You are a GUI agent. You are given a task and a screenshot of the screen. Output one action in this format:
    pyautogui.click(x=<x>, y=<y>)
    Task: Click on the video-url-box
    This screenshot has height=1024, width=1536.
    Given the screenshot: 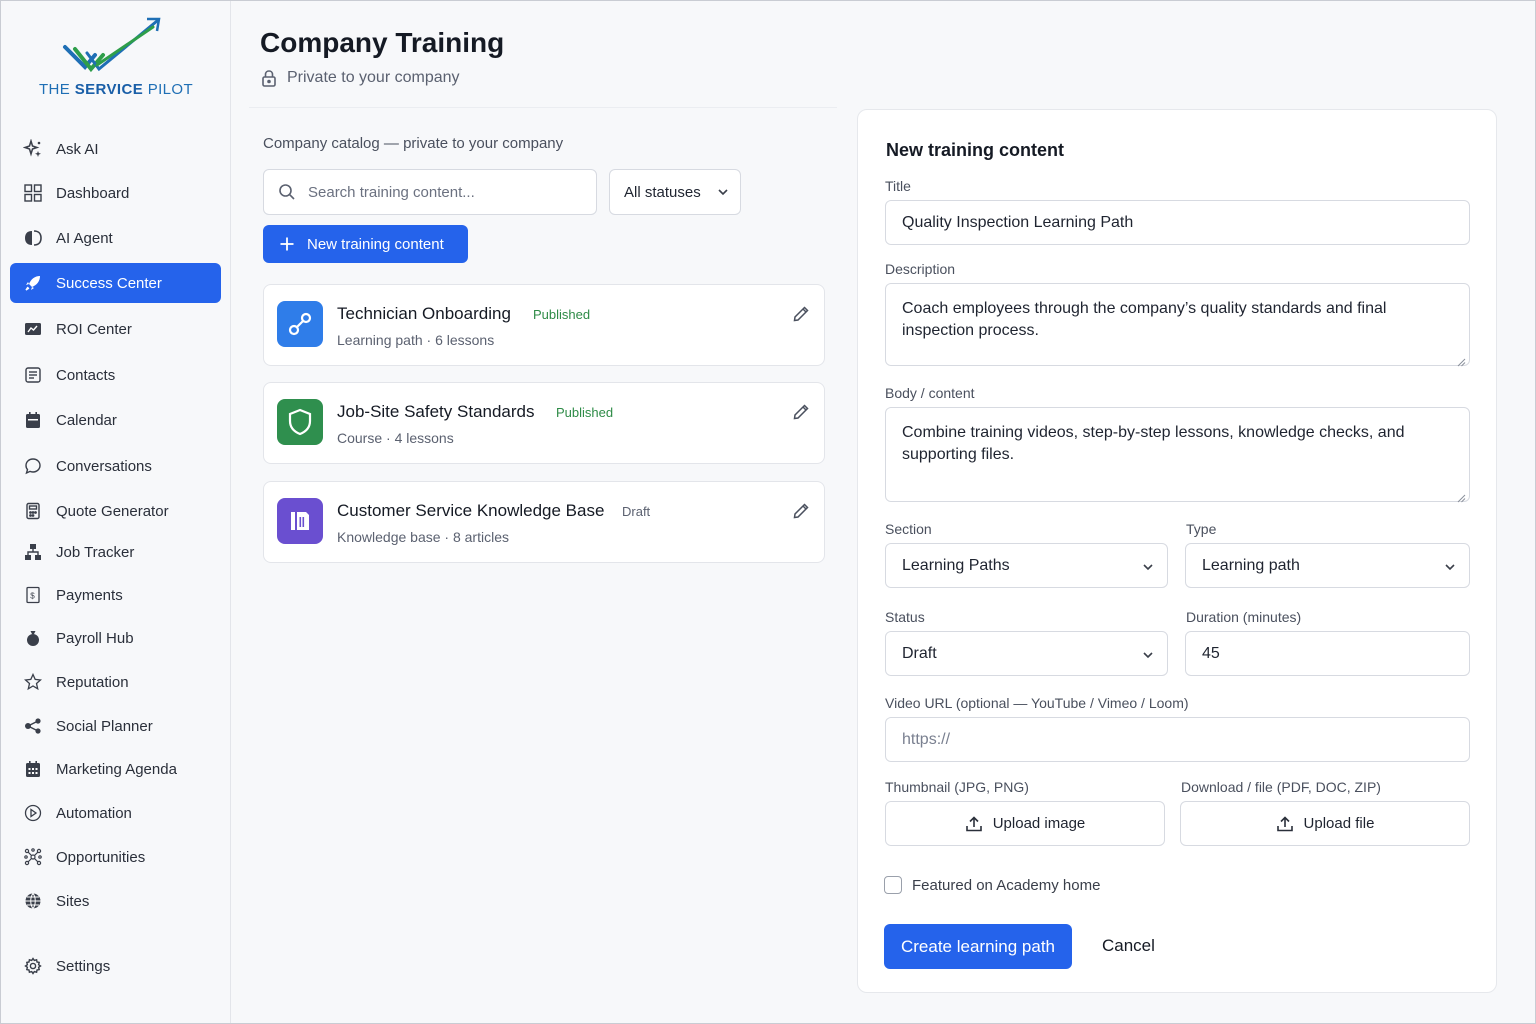 What is the action you would take?
    pyautogui.click(x=1177, y=739)
    